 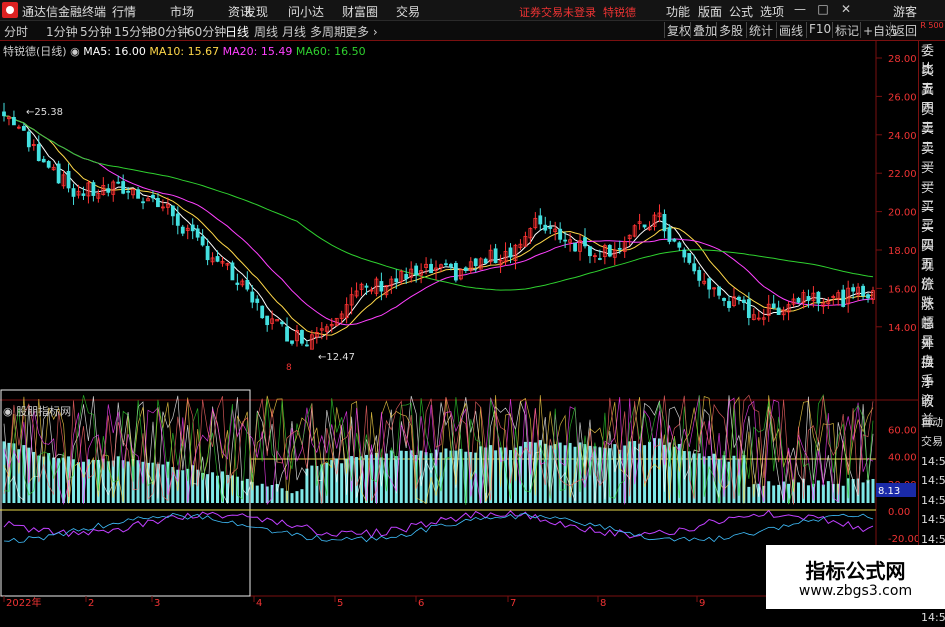 I want to click on minimize-icon: —, so click(x=800, y=9).